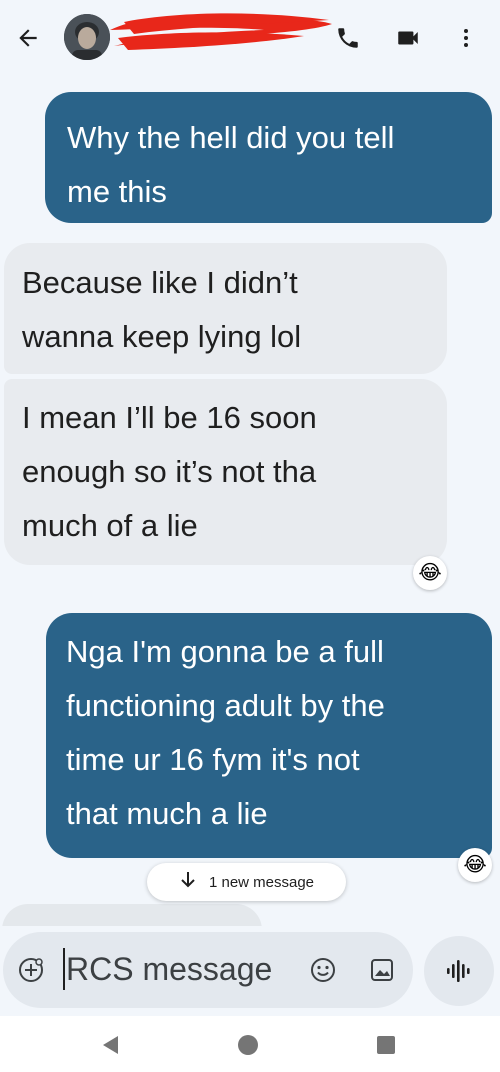 The image size is (500, 1072). What do you see at coordinates (169, 969) in the screenshot?
I see `message-placeholder: RCS message` at bounding box center [169, 969].